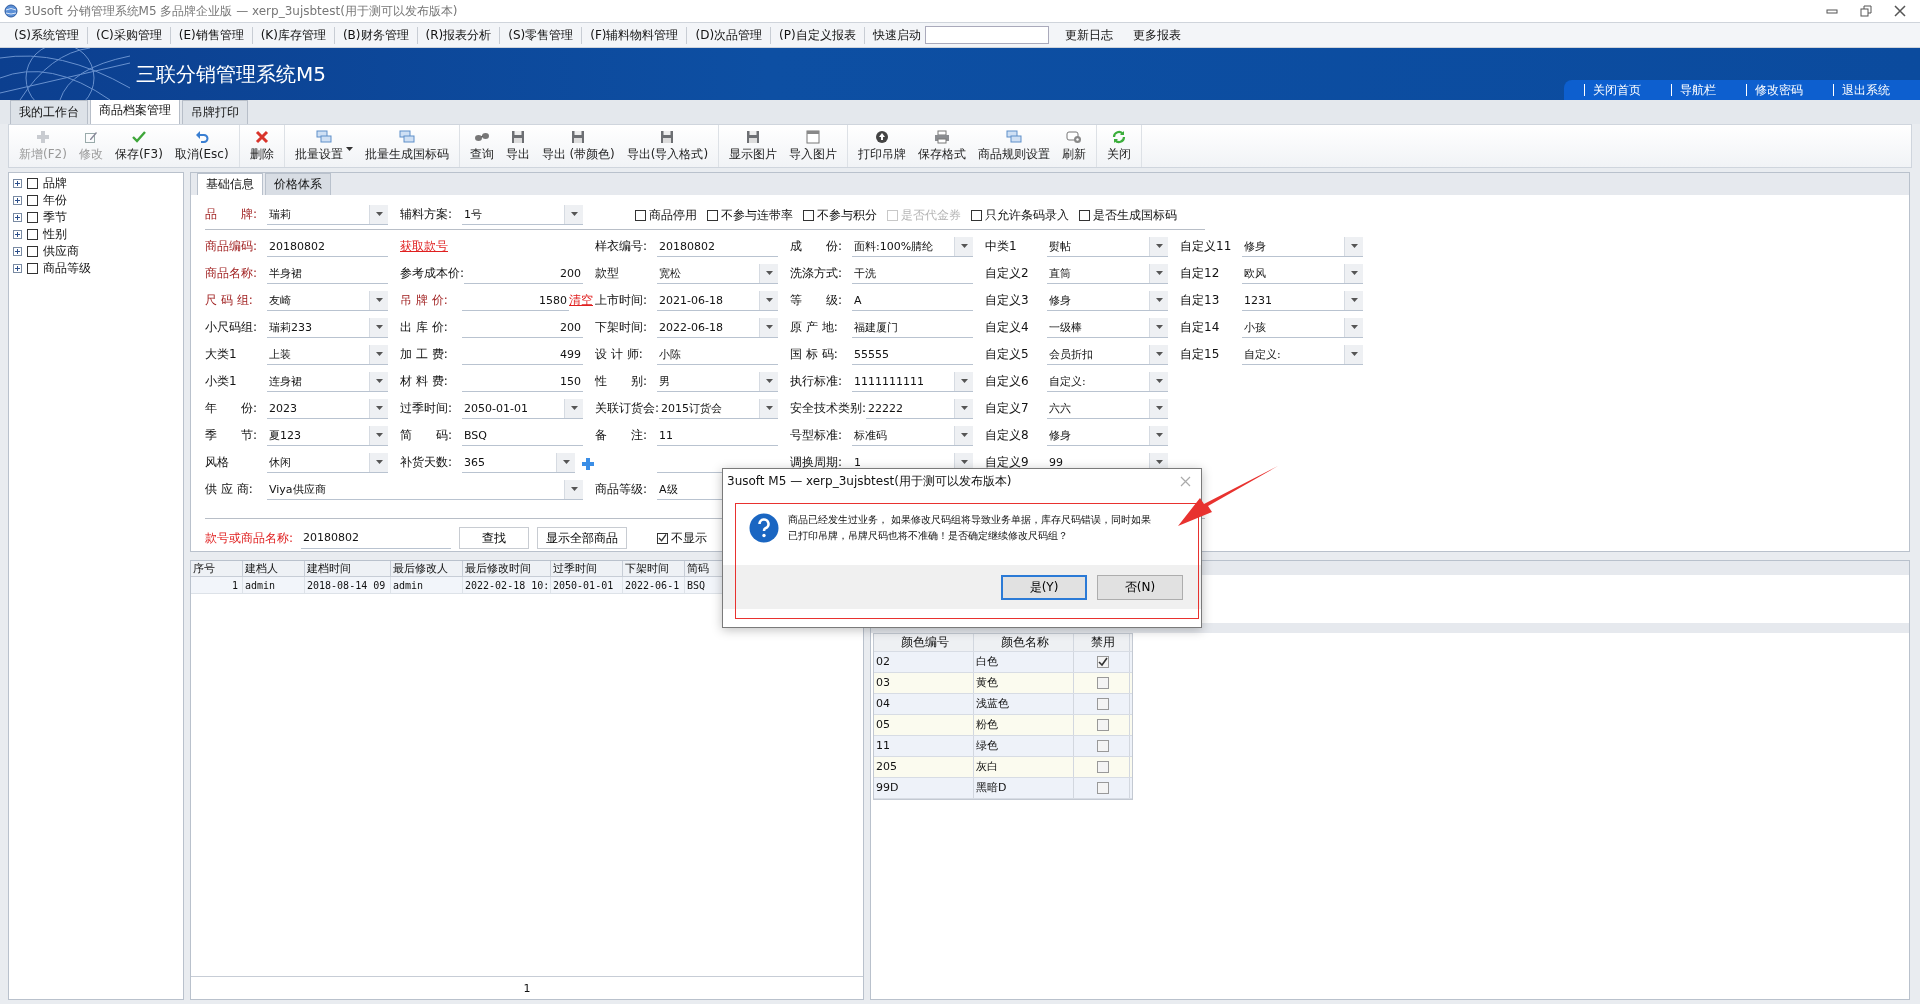 This screenshot has width=1920, height=1004. What do you see at coordinates (376, 538) in the screenshot?
I see `search-field: 20180802` at bounding box center [376, 538].